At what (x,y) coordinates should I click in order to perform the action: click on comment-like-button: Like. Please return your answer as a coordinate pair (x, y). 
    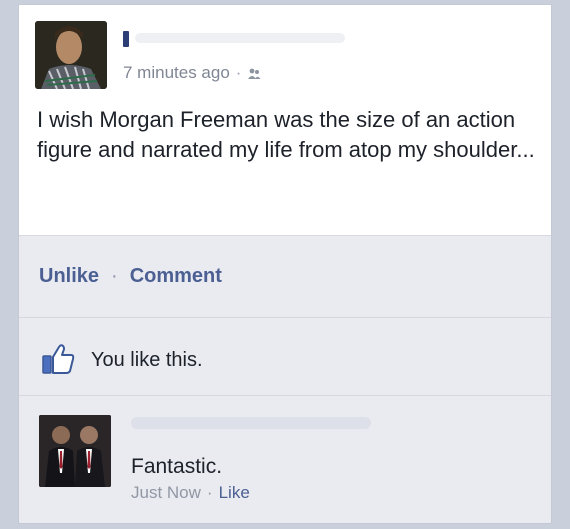
    Looking at the image, I should click on (234, 493).